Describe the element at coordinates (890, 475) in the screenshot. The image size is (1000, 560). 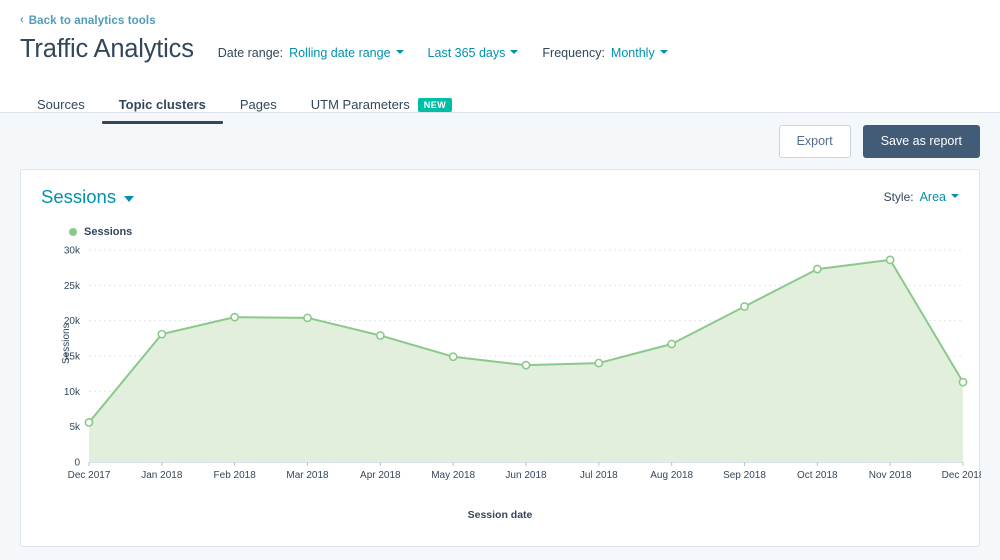
I see `x-axis-tick-label: Nov 2018` at that location.